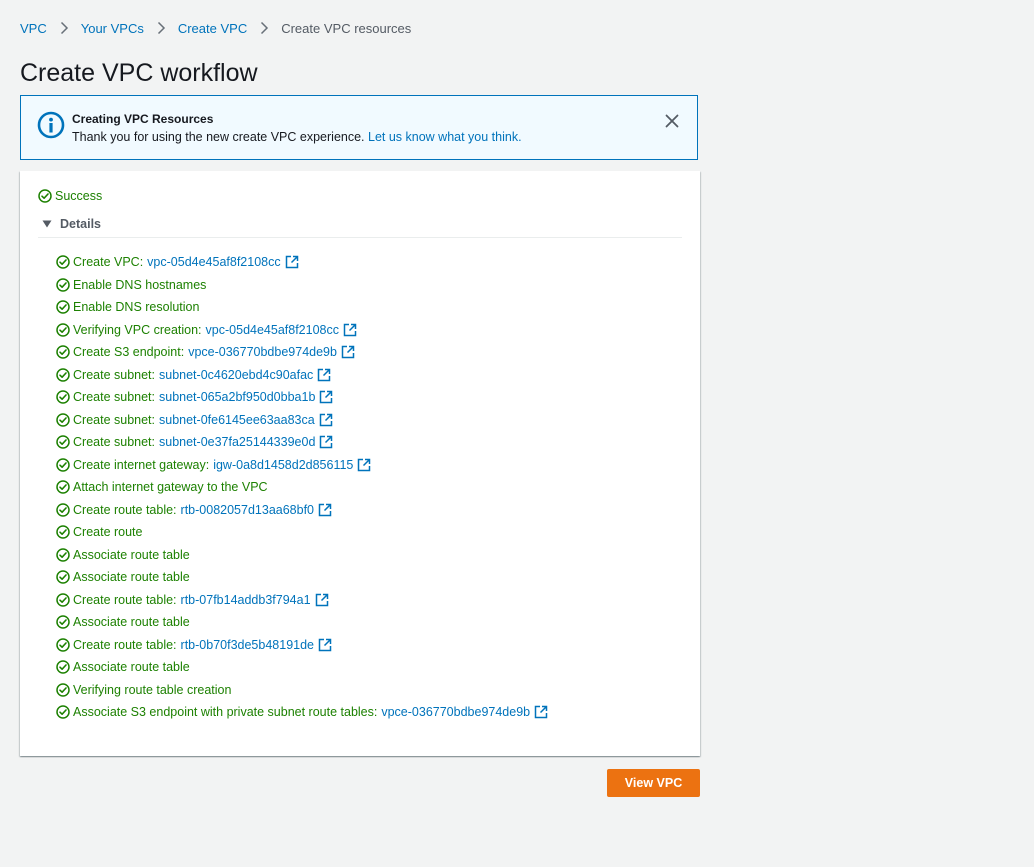 Image resolution: width=1034 pixels, height=867 pixels. What do you see at coordinates (79, 196) in the screenshot?
I see `status-label: Success` at bounding box center [79, 196].